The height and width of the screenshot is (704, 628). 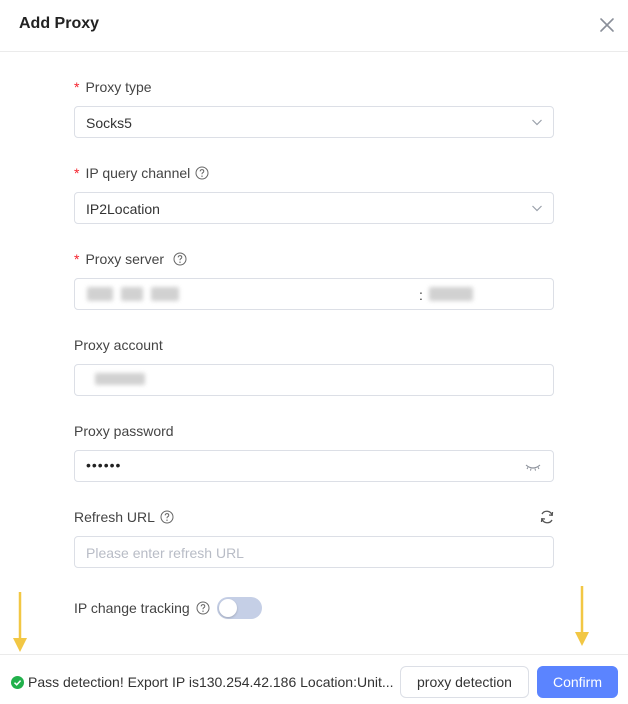 What do you see at coordinates (314, 122) in the screenshot?
I see `proxy-type-select: Socks5` at bounding box center [314, 122].